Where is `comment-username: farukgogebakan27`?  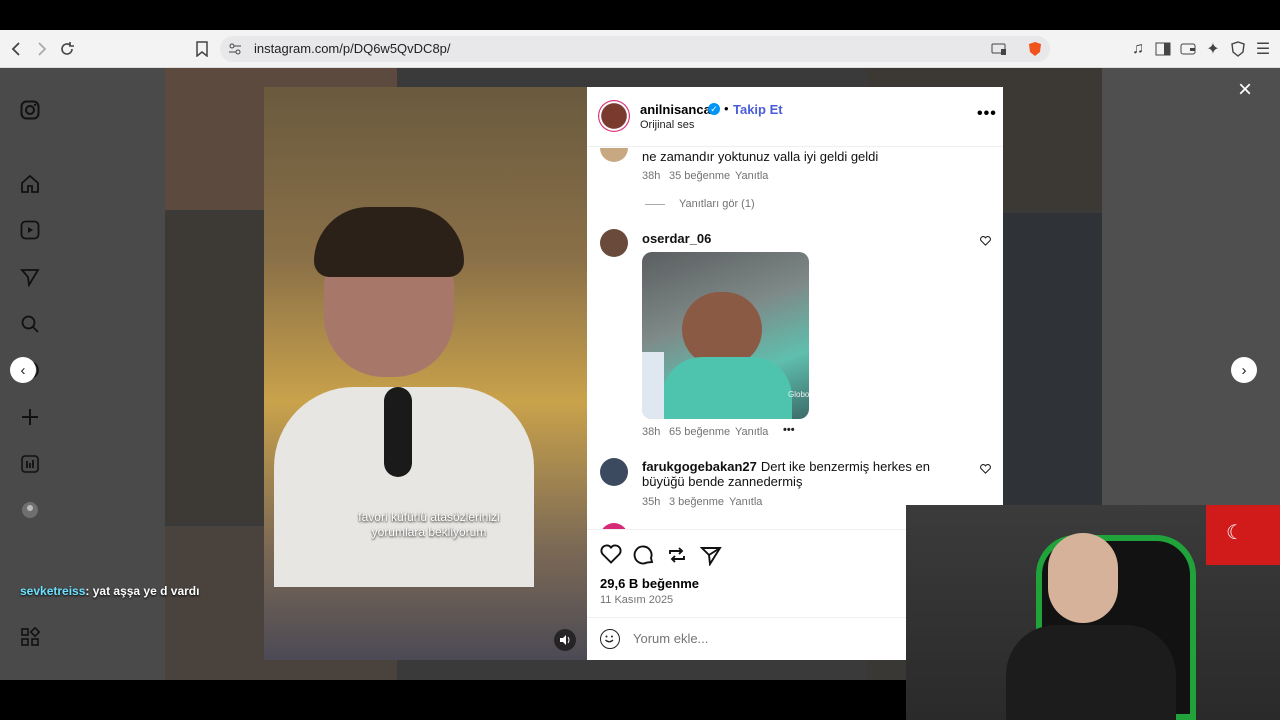
comment-username: farukgogebakan27 is located at coordinates (699, 466).